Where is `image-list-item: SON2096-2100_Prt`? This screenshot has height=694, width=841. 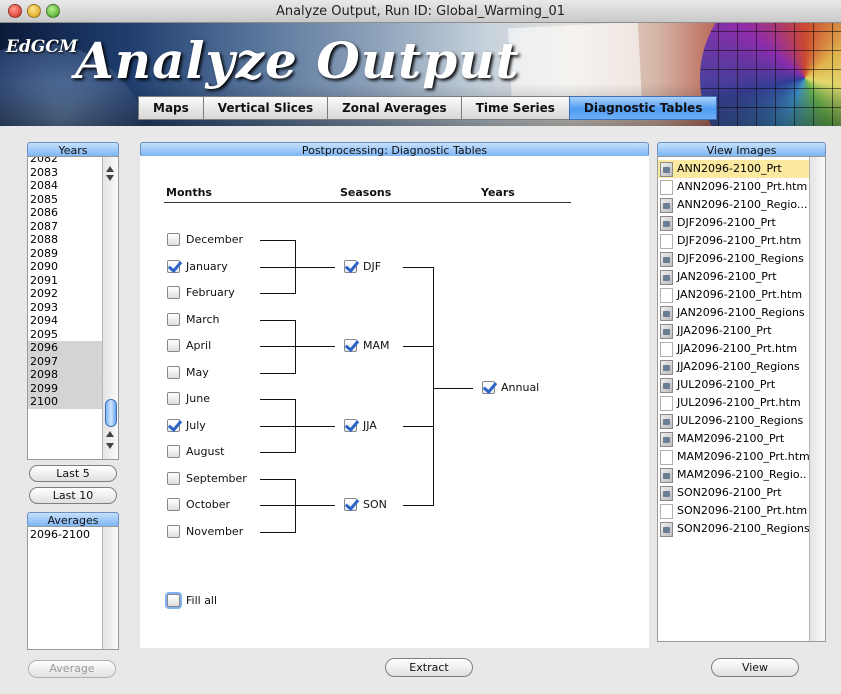 image-list-item: SON2096-2100_Prt is located at coordinates (734, 493).